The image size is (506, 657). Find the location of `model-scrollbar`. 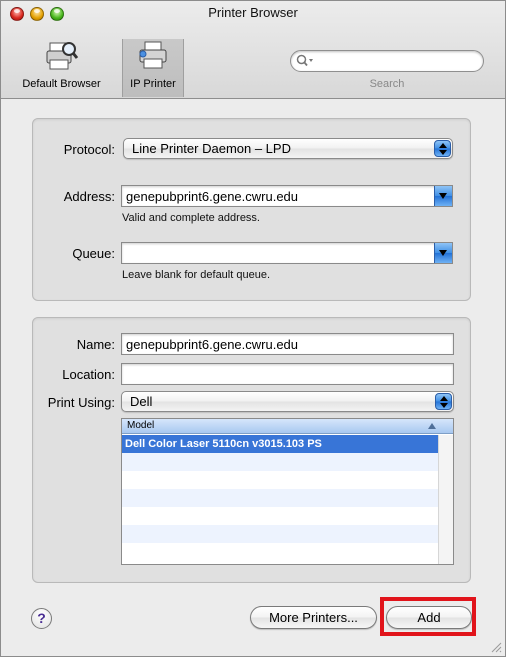

model-scrollbar is located at coordinates (445, 499).